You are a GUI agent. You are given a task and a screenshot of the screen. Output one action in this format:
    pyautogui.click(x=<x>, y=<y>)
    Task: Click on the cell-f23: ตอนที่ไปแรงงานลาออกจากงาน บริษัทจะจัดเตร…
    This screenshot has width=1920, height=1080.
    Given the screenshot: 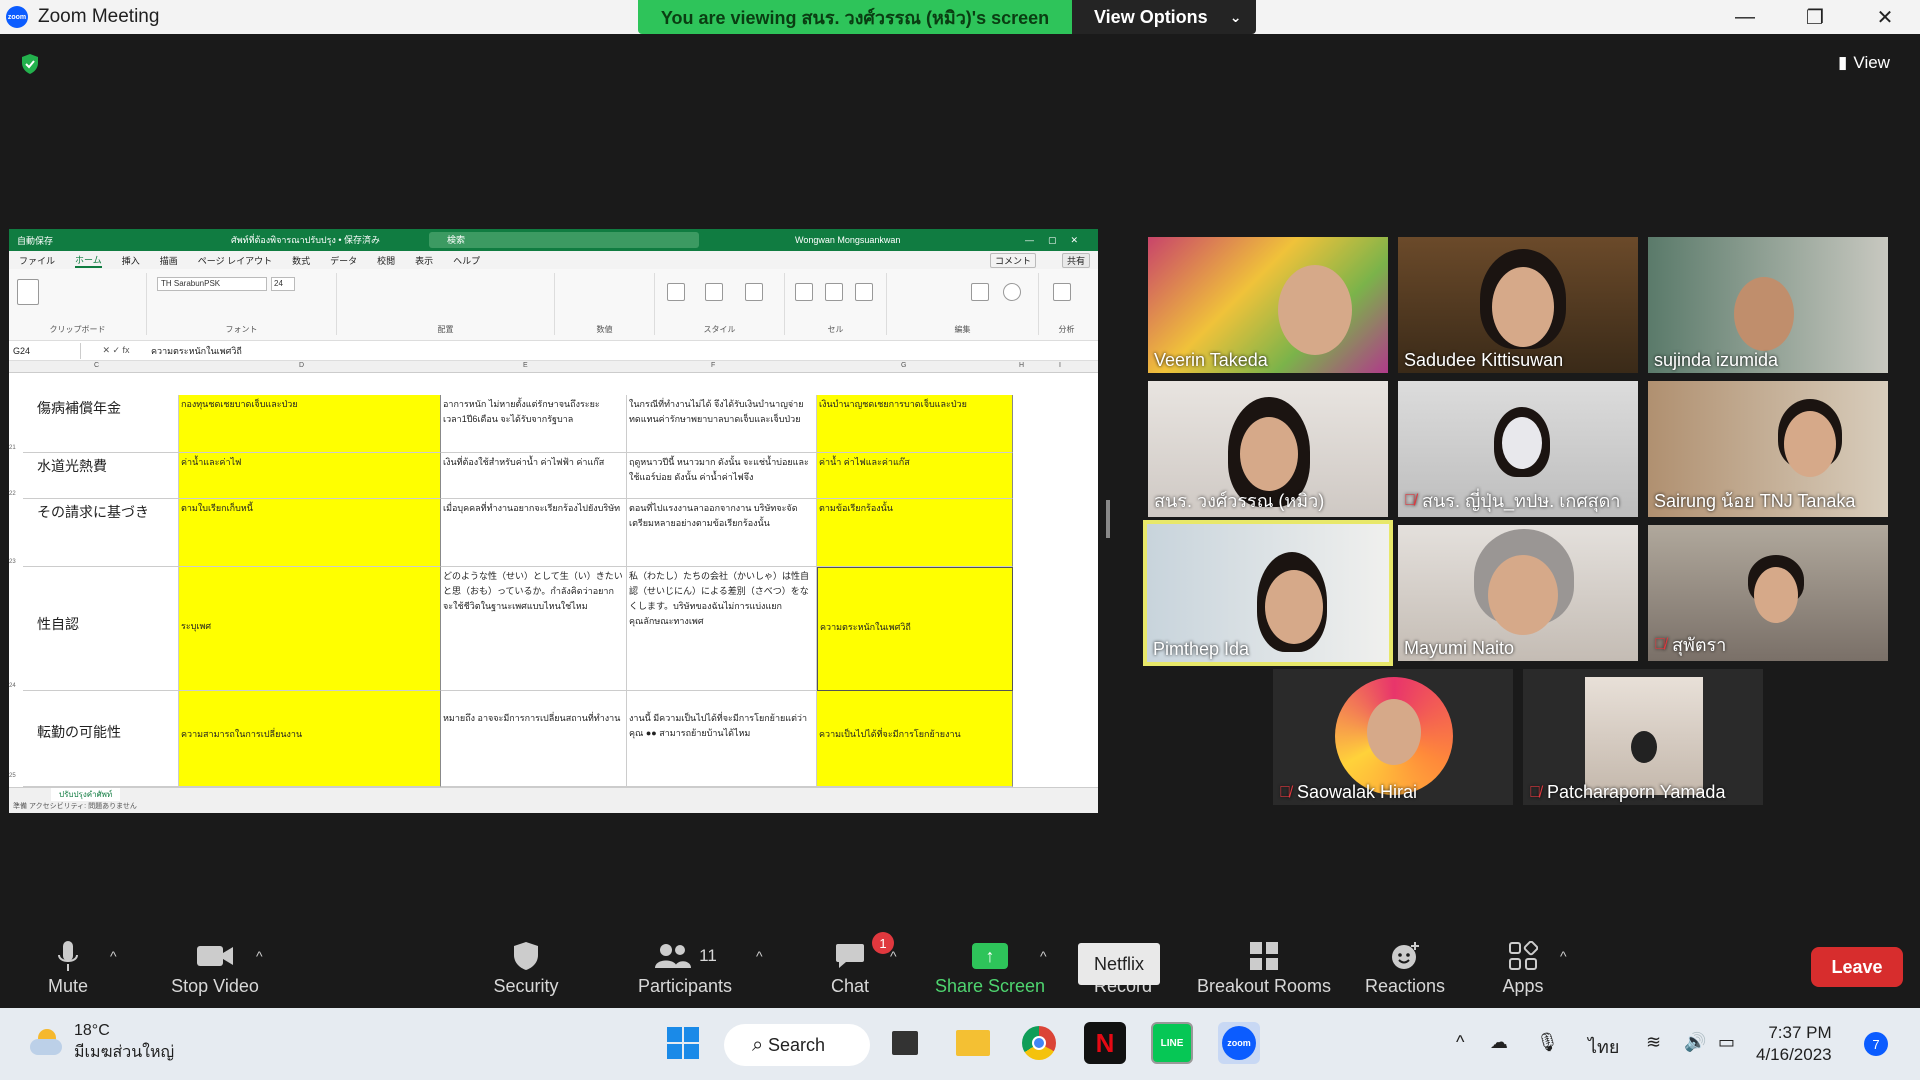 What is the action you would take?
    pyautogui.click(x=722, y=533)
    